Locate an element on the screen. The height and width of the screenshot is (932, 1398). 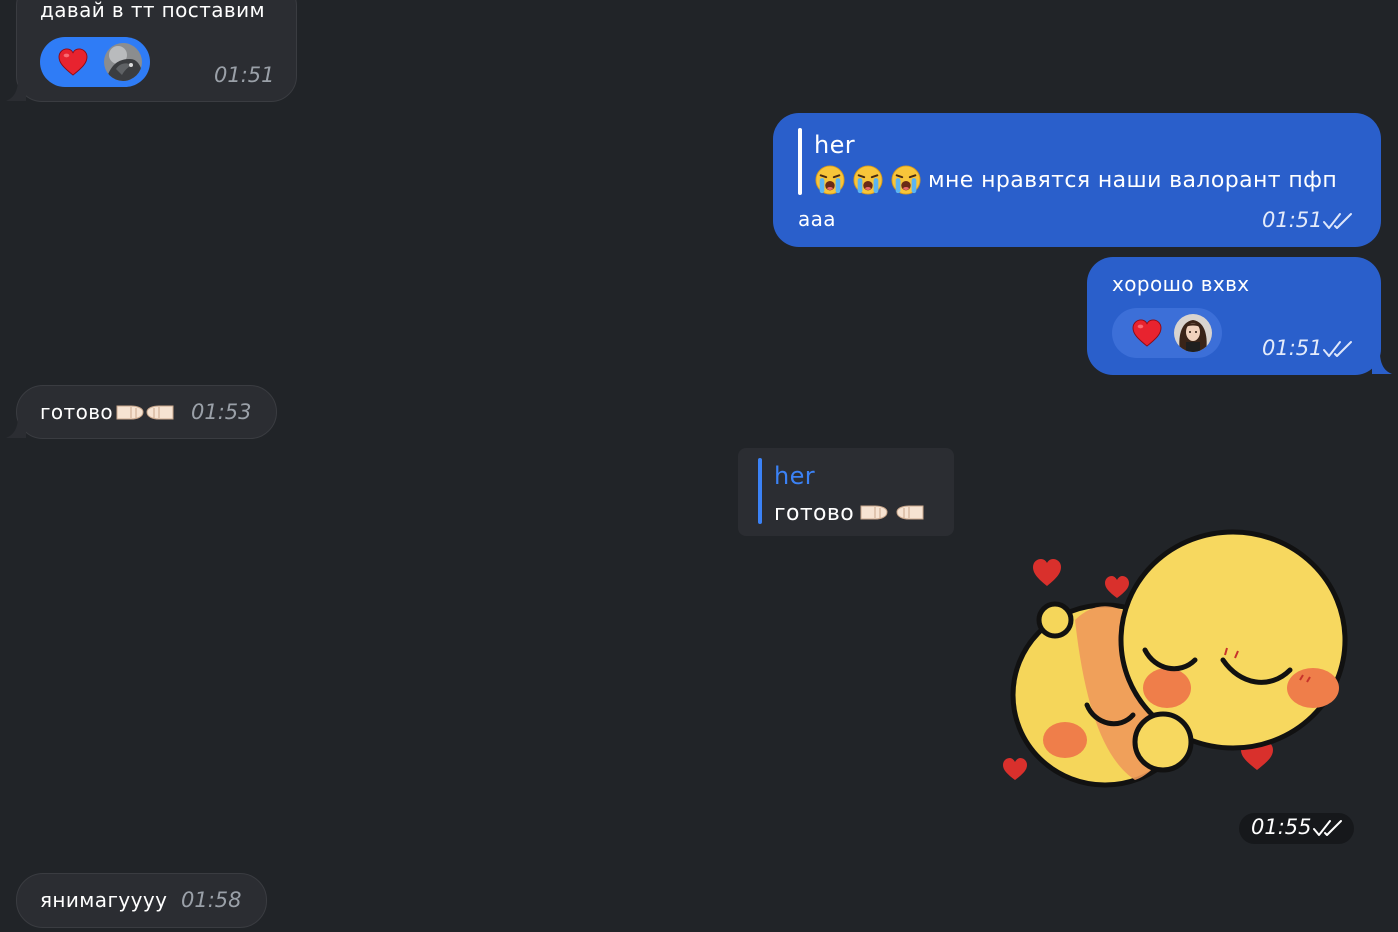
sticker-time-badge: 01:55 is located at coordinates (1296, 828).